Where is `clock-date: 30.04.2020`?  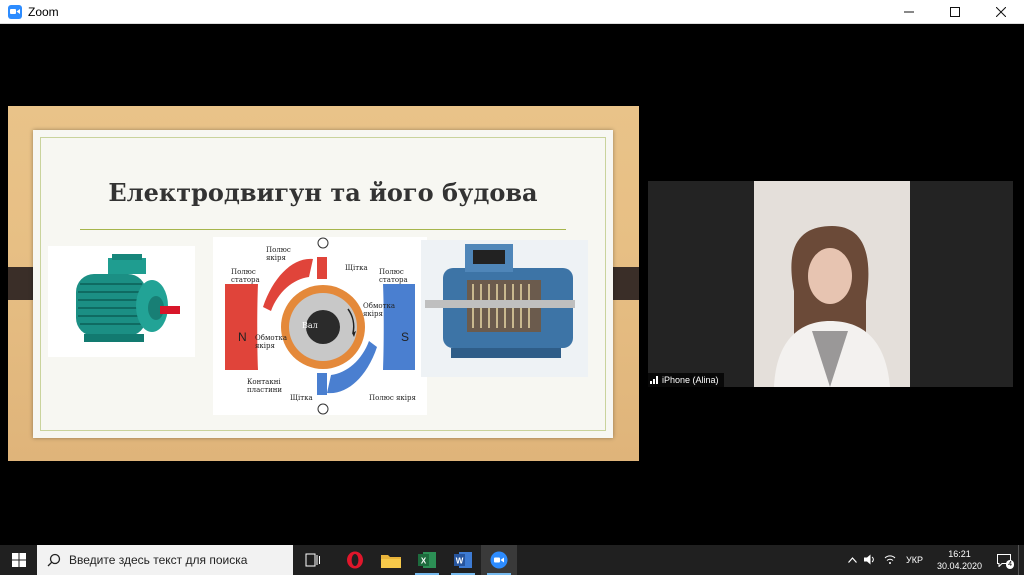 clock-date: 30.04.2020 is located at coordinates (959, 566).